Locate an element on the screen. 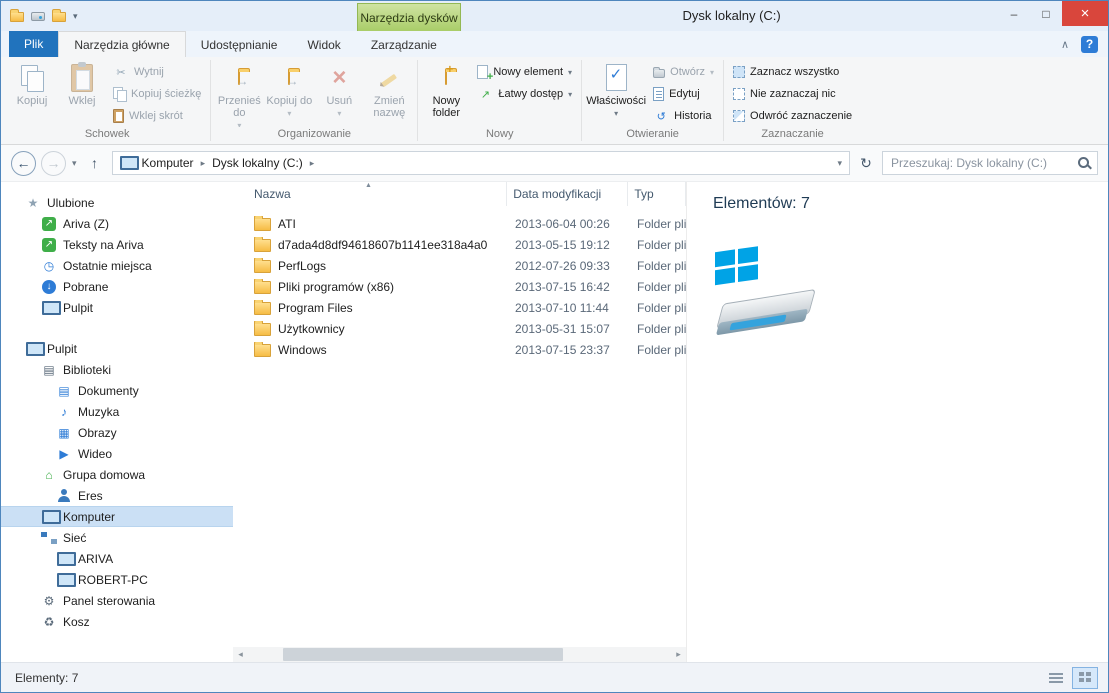 The width and height of the screenshot is (1109, 693). recycle-bin-icon: ♻ is located at coordinates (49, 621).